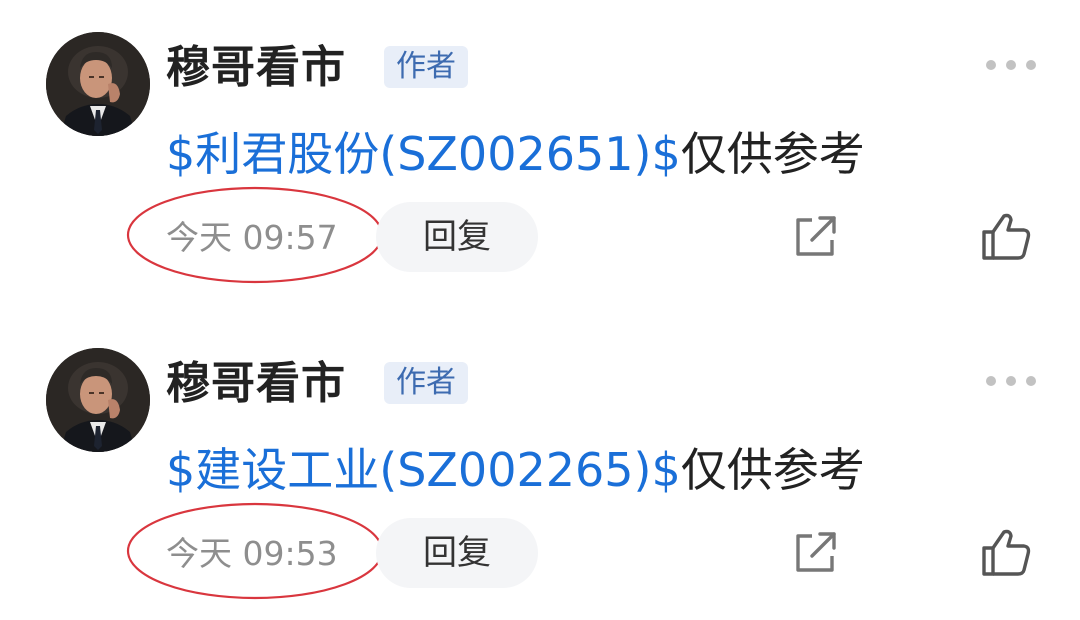 This screenshot has width=1080, height=620. Describe the element at coordinates (423, 154) in the screenshot. I see `stock-link: $利君股份(SZ002651)$` at that location.